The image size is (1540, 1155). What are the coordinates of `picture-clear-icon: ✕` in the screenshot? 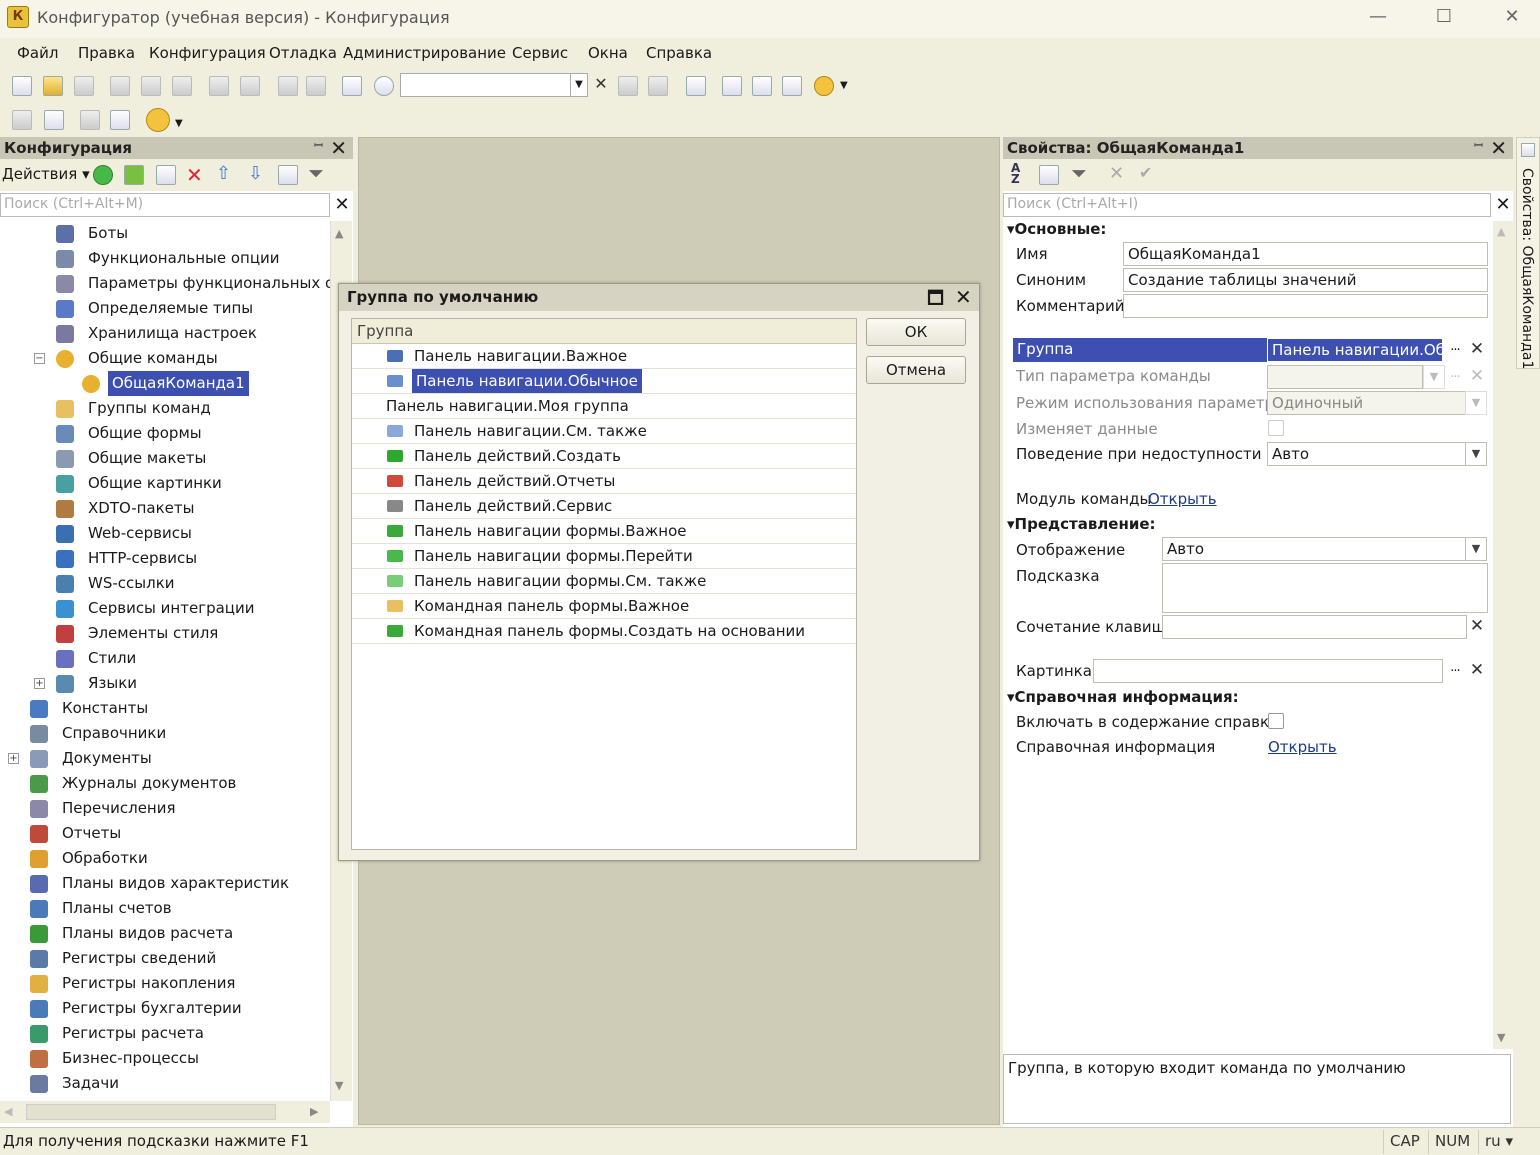 It's located at (1477, 671).